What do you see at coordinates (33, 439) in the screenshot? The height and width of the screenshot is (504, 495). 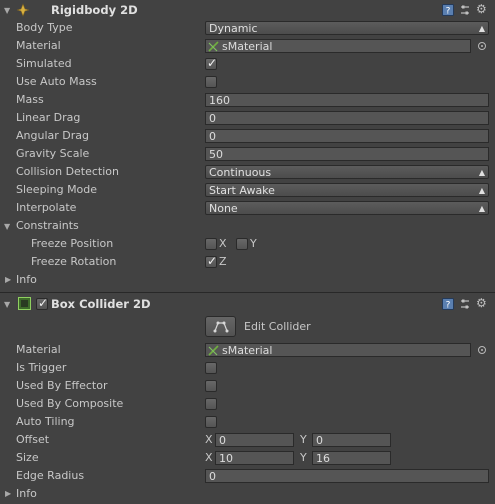 I see `offset-label: Offset` at bounding box center [33, 439].